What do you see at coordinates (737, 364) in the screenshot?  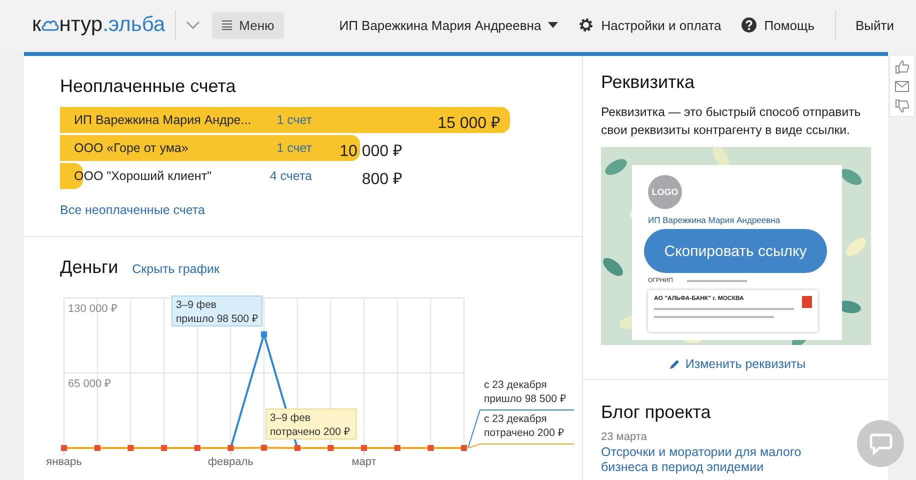 I see `edit-requisites-link: Изменить реквизиты` at bounding box center [737, 364].